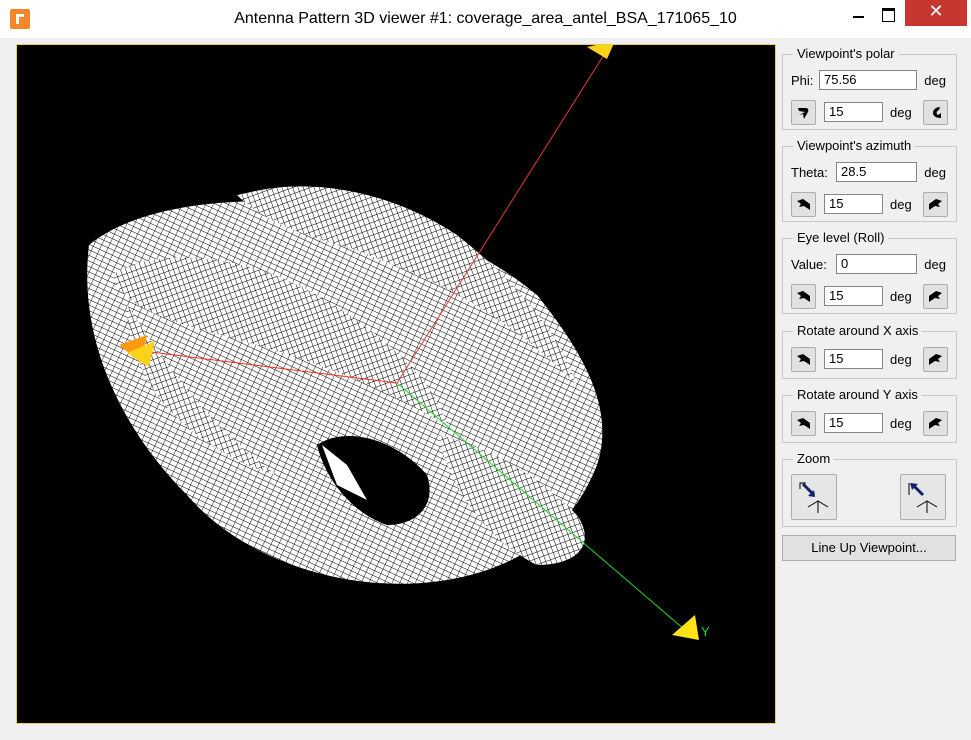 The image size is (971, 740). I want to click on phi-unit: deg, so click(935, 80).